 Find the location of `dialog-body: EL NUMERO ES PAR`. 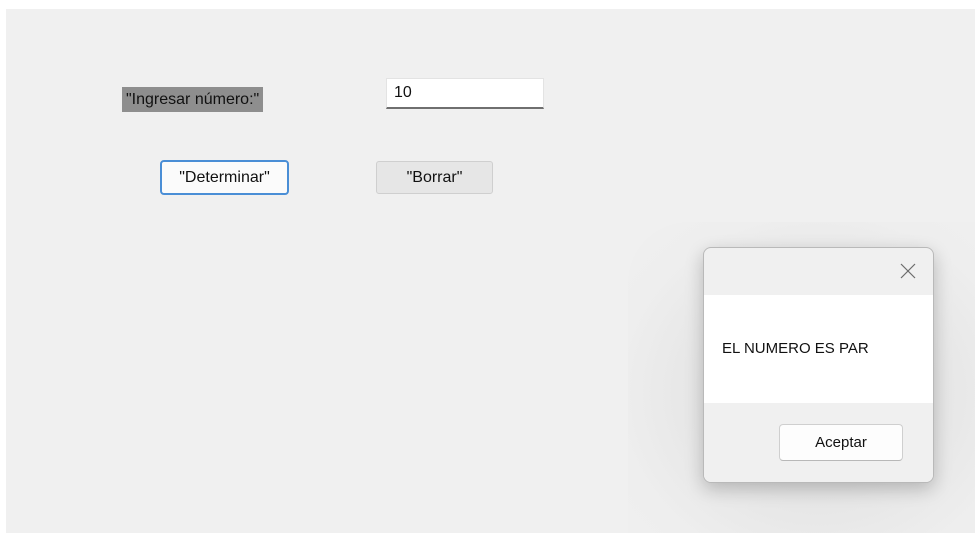

dialog-body: EL NUMERO ES PAR is located at coordinates (818, 349).